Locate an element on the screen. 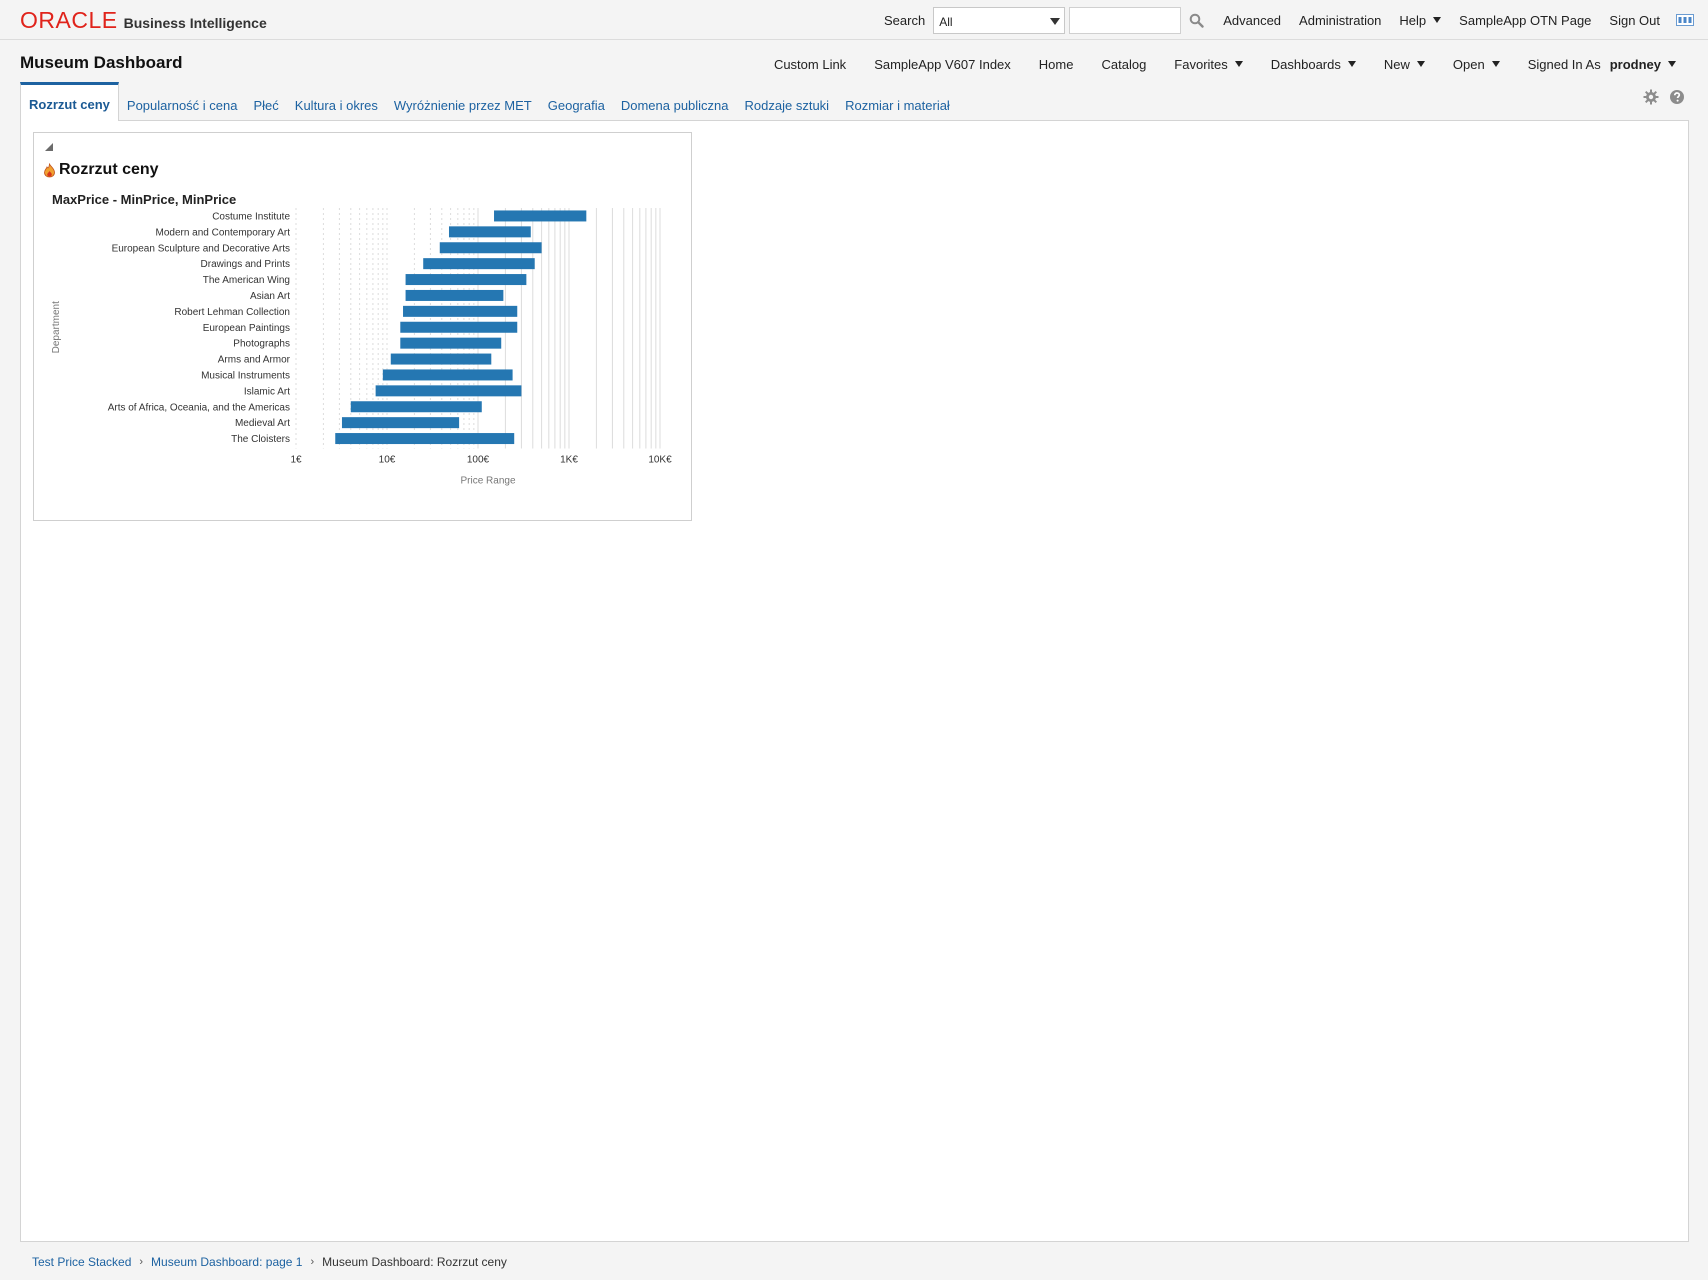  tab-wyroznienie-przez-met: Wyróżnienie przez MET is located at coordinates (463, 102).